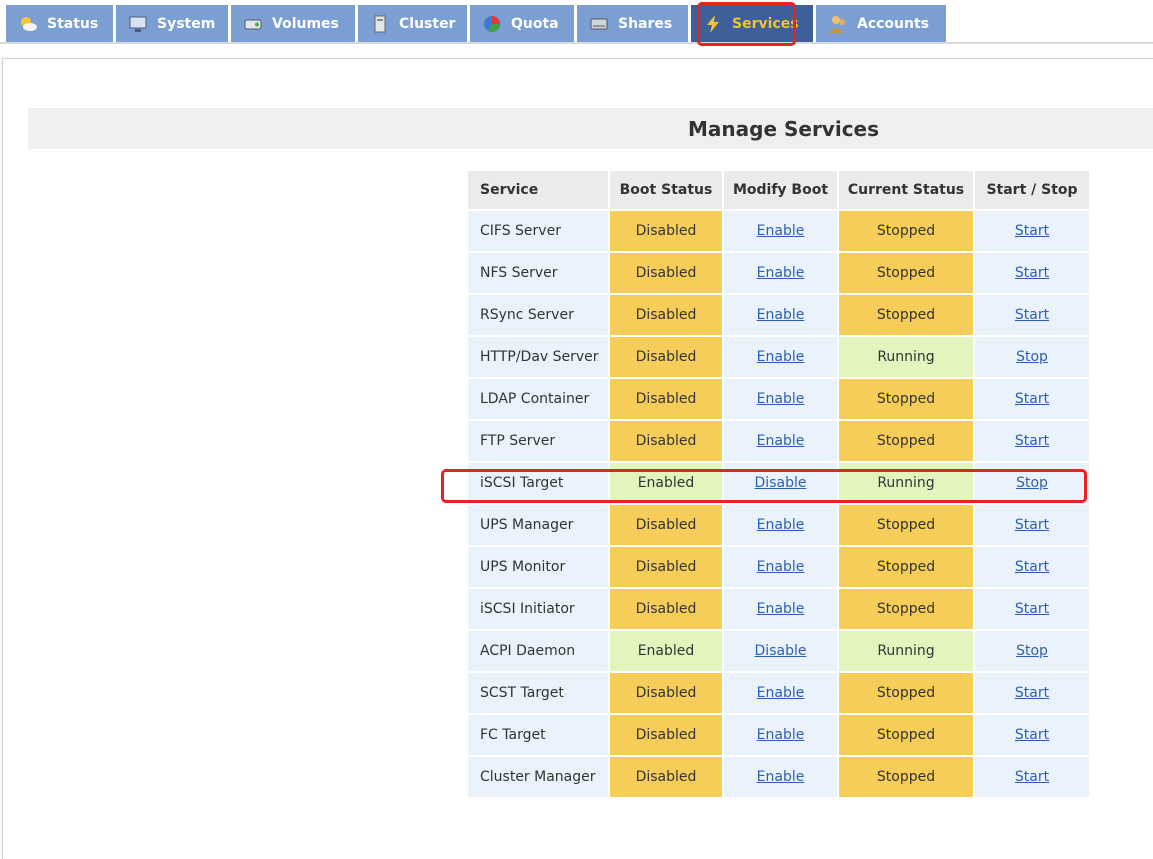 This screenshot has width=1153, height=859. I want to click on tab-accounts: Accounts, so click(881, 23).